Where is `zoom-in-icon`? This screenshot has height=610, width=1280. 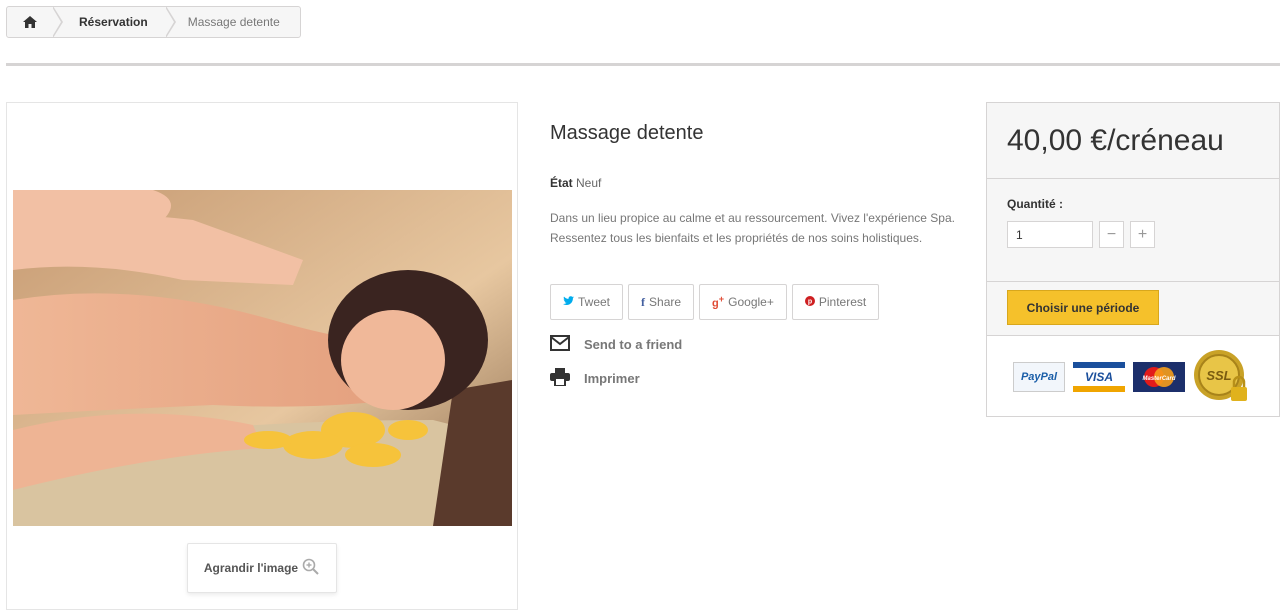 zoom-in-icon is located at coordinates (311, 568).